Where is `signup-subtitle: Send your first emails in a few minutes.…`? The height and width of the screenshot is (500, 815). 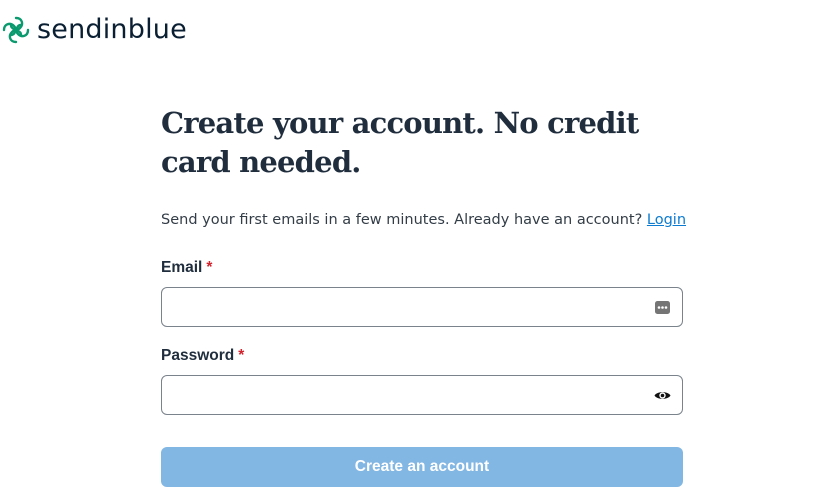
signup-subtitle: Send your first emails in a few minutes.… is located at coordinates (423, 220).